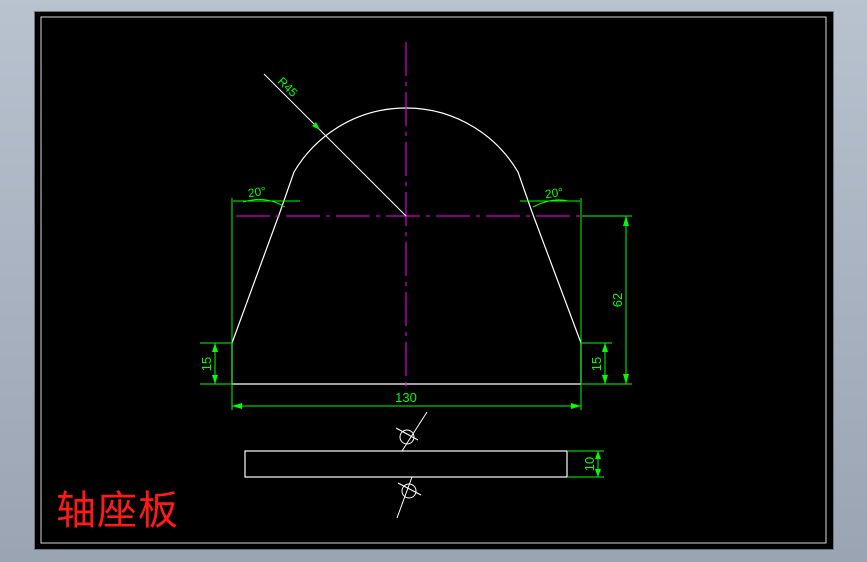 The width and height of the screenshot is (867, 562). I want to click on dim-15-left-arrow-top, so click(215, 347).